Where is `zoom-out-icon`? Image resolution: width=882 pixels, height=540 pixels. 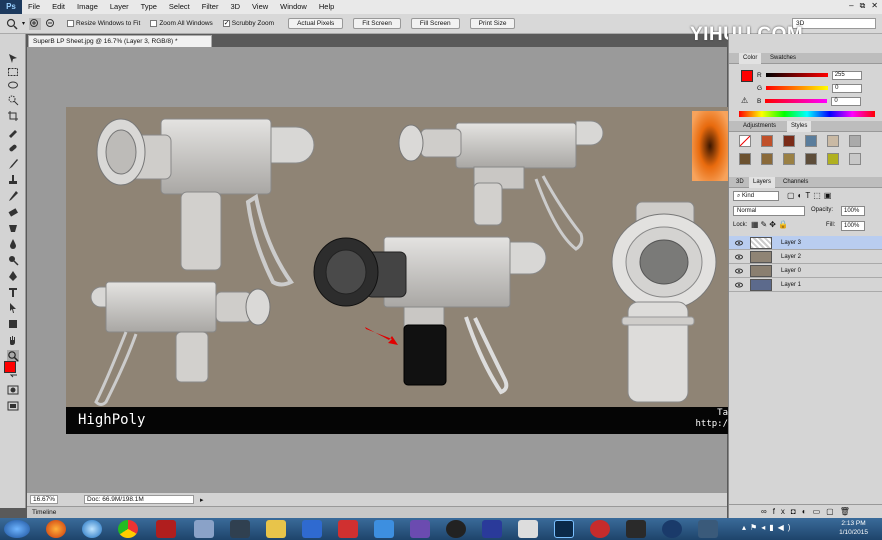
zoom-out-icon is located at coordinates (51, 24).